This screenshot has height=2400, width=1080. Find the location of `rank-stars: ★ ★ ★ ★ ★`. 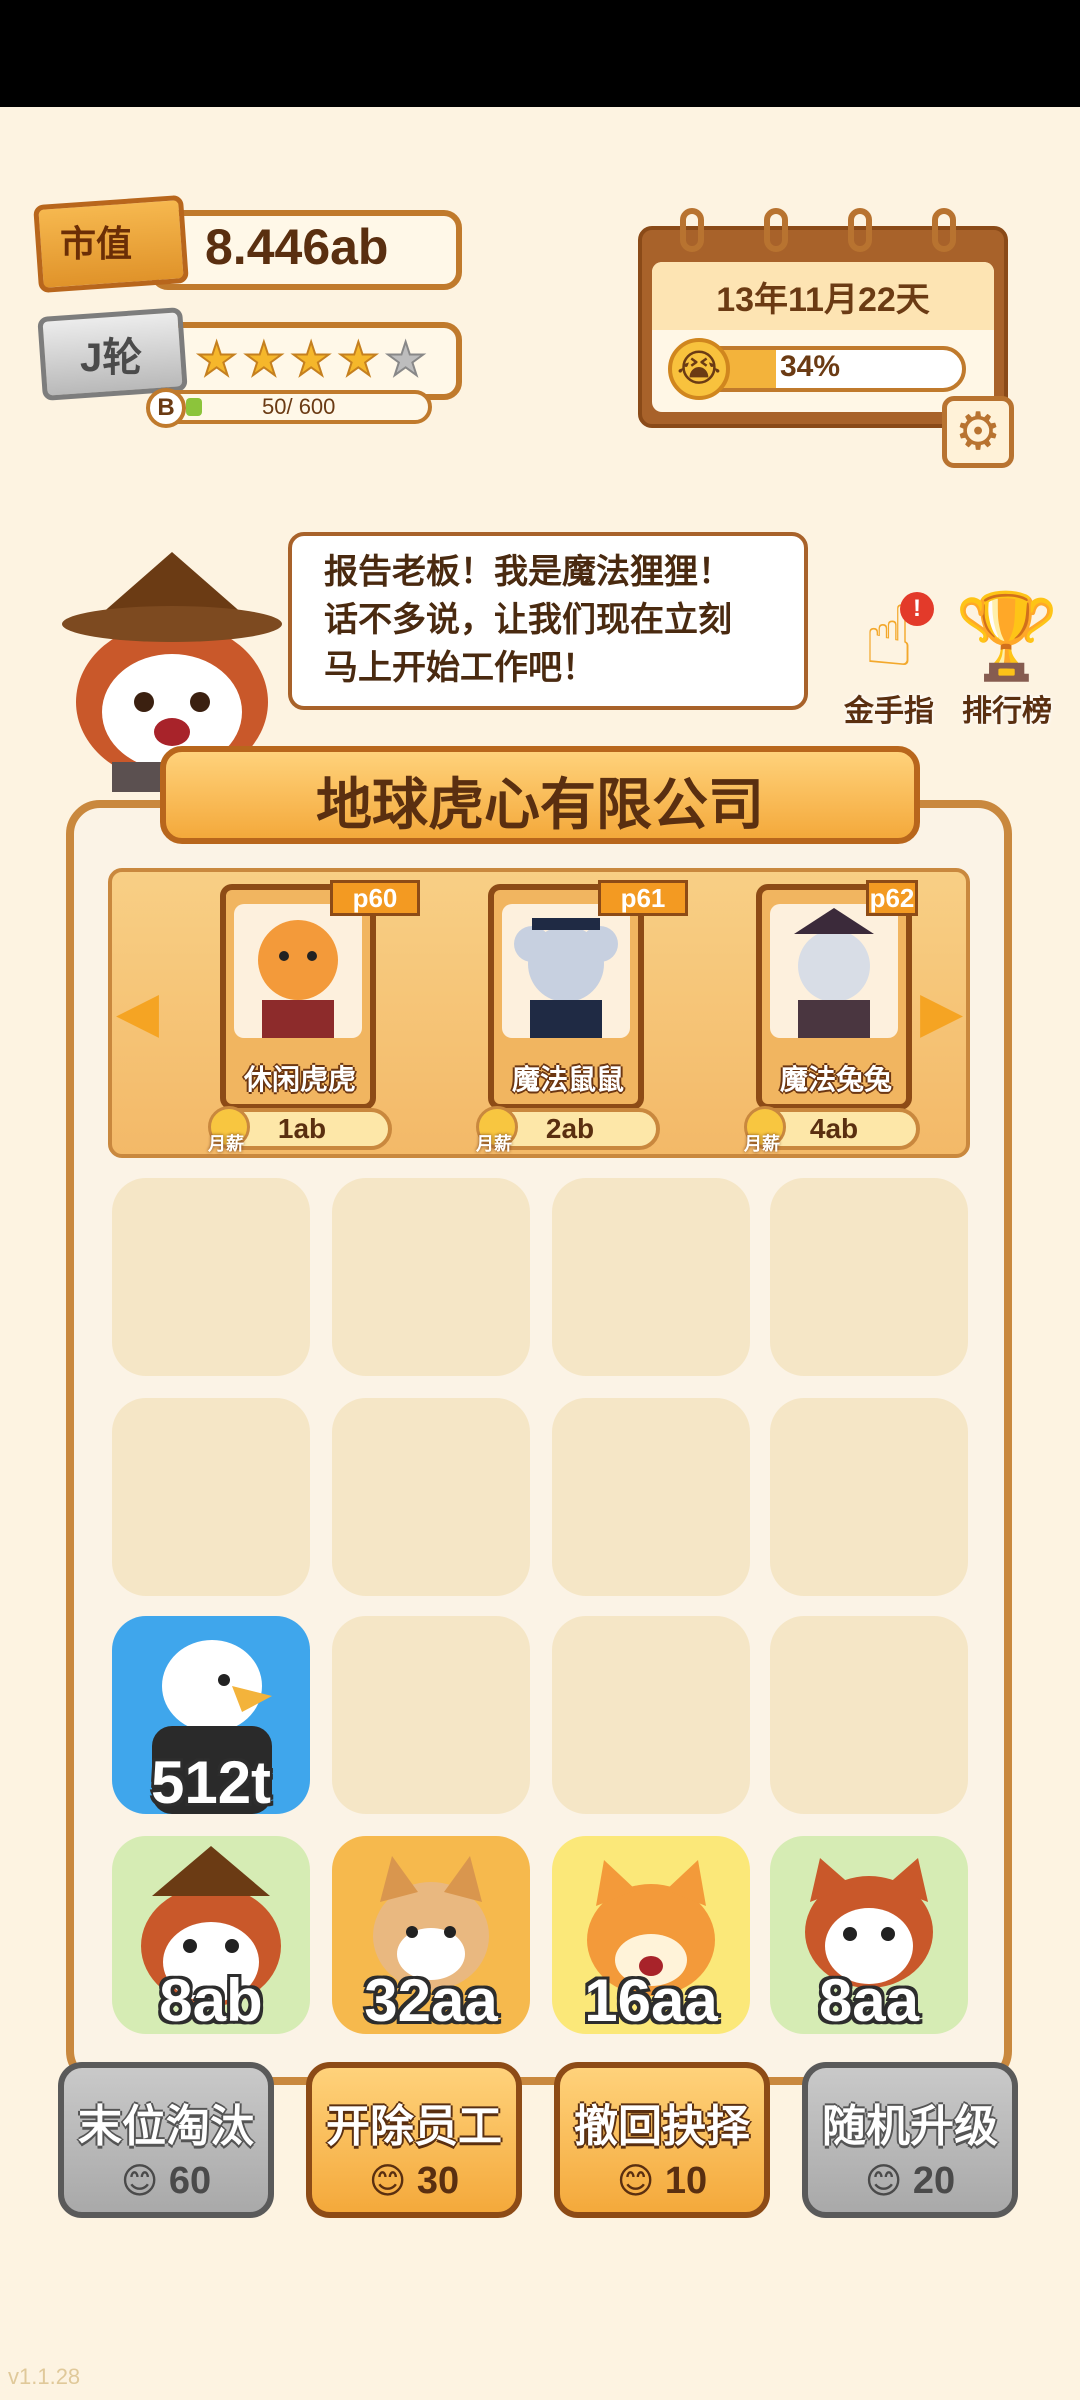

rank-stars: ★ ★ ★ ★ ★ is located at coordinates (311, 359).